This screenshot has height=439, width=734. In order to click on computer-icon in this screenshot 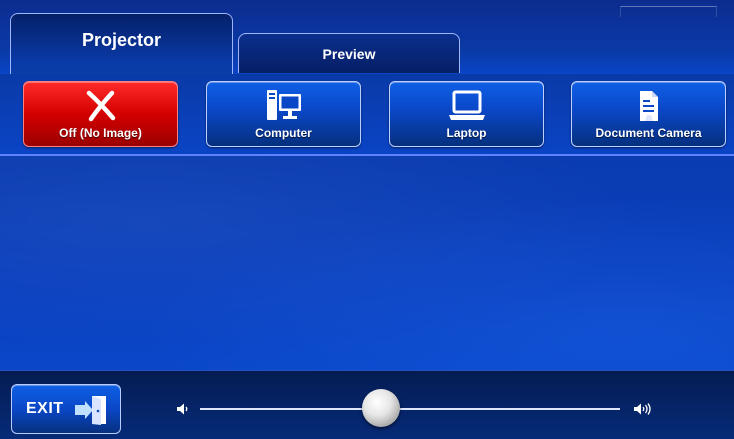, I will do `click(283, 106)`.